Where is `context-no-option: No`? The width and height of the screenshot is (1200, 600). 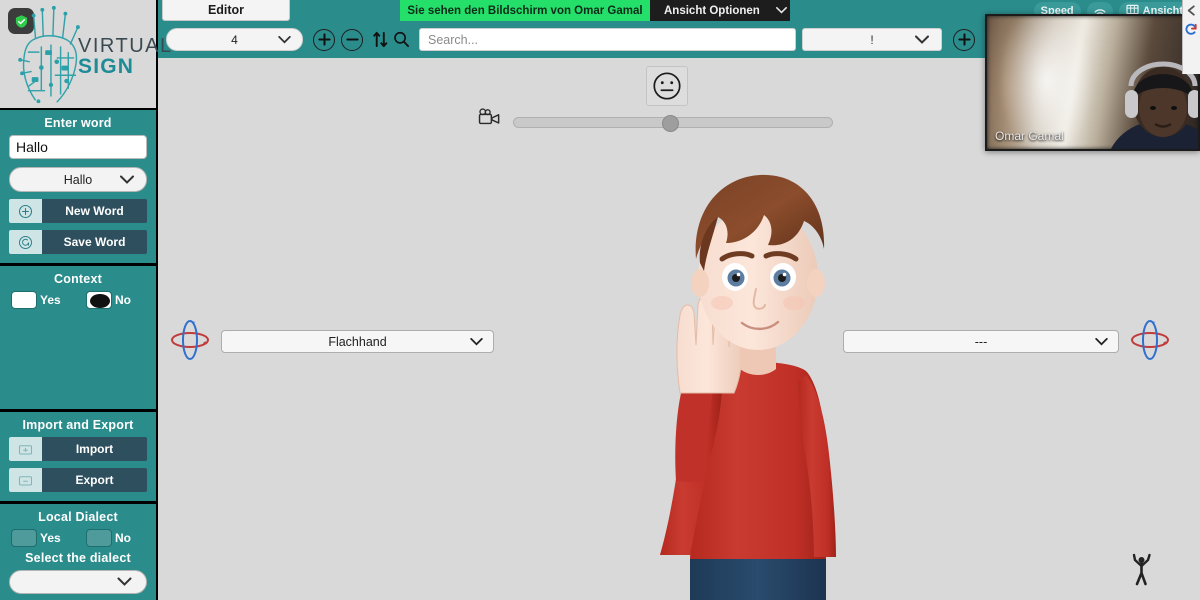 context-no-option: No is located at coordinates (108, 300).